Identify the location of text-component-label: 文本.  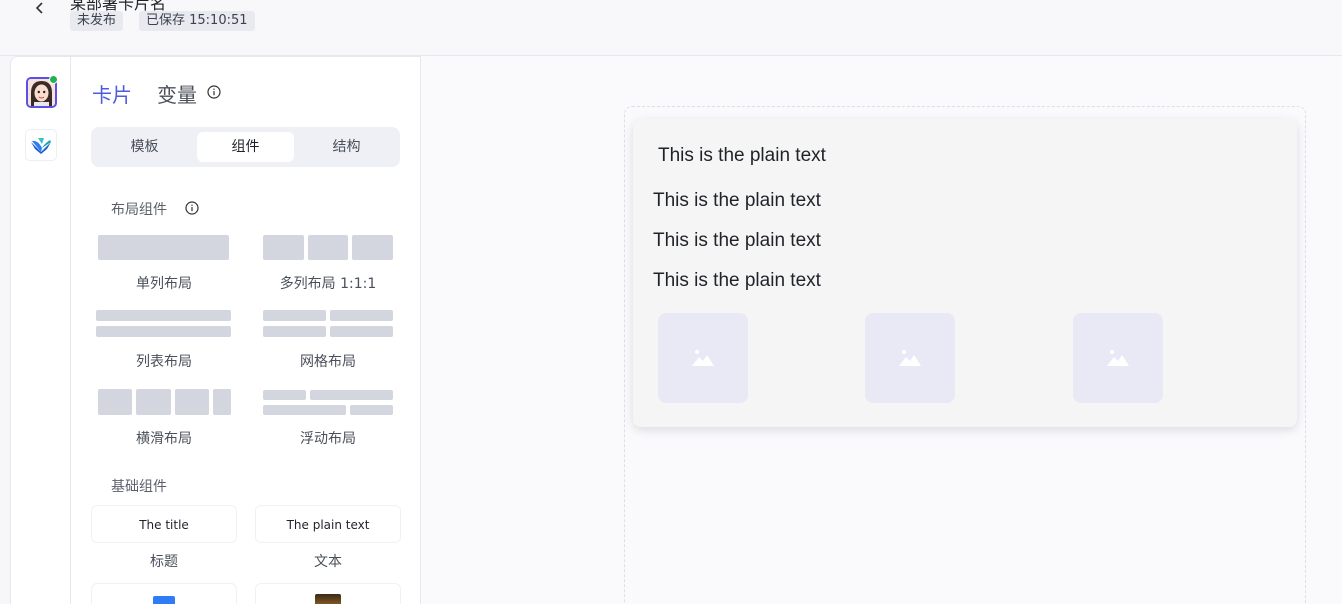
(328, 562).